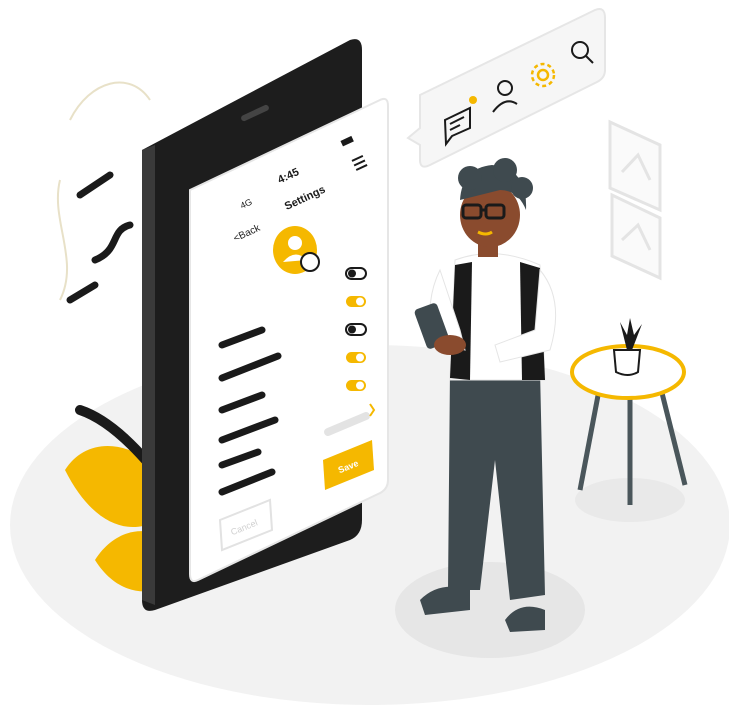 This screenshot has height=715, width=729. Describe the element at coordinates (506, 88) in the screenshot. I see `floating-toolbar` at that location.